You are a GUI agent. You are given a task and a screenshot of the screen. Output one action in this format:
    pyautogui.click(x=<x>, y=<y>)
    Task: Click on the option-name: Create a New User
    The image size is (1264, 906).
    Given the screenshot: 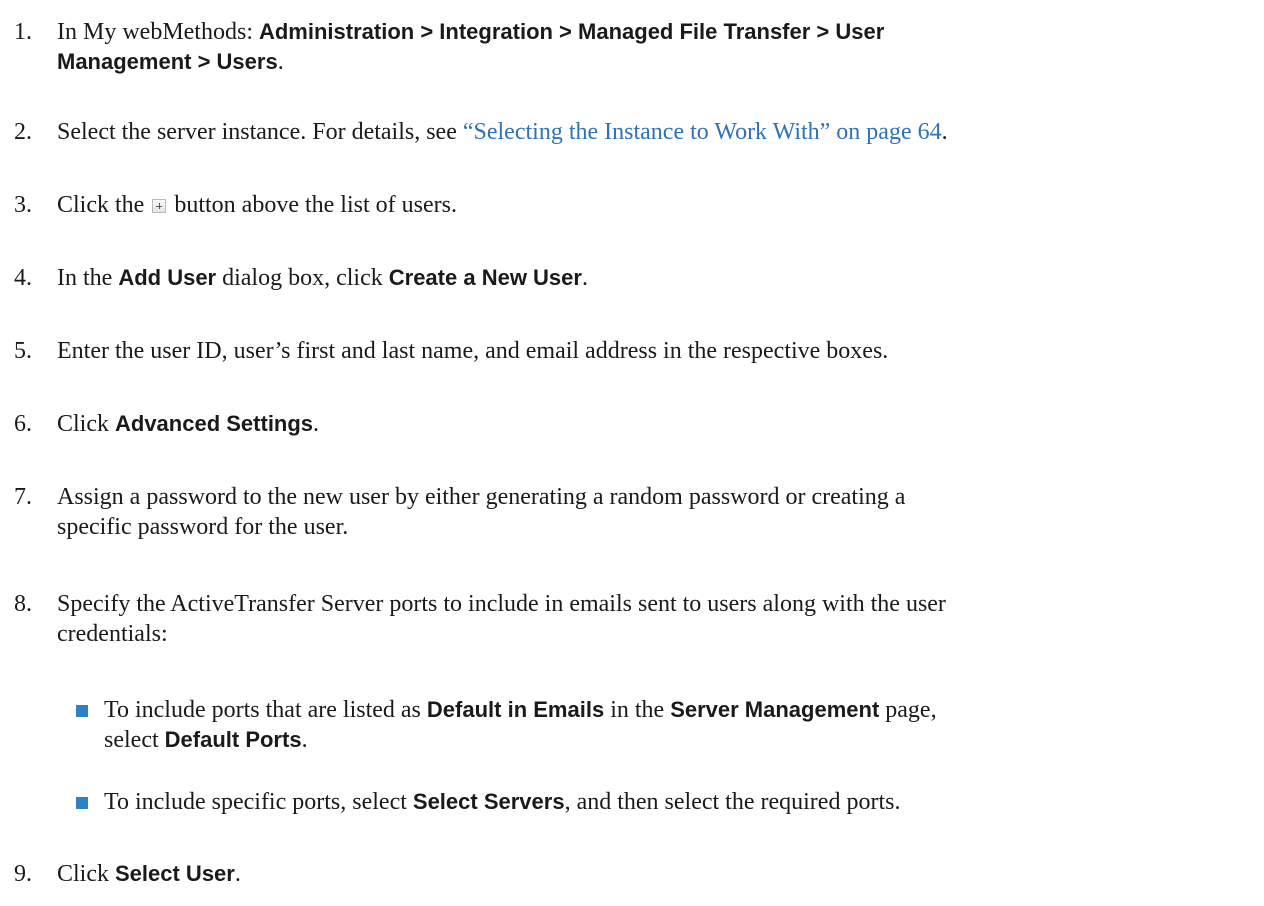 What is the action you would take?
    pyautogui.click(x=485, y=277)
    